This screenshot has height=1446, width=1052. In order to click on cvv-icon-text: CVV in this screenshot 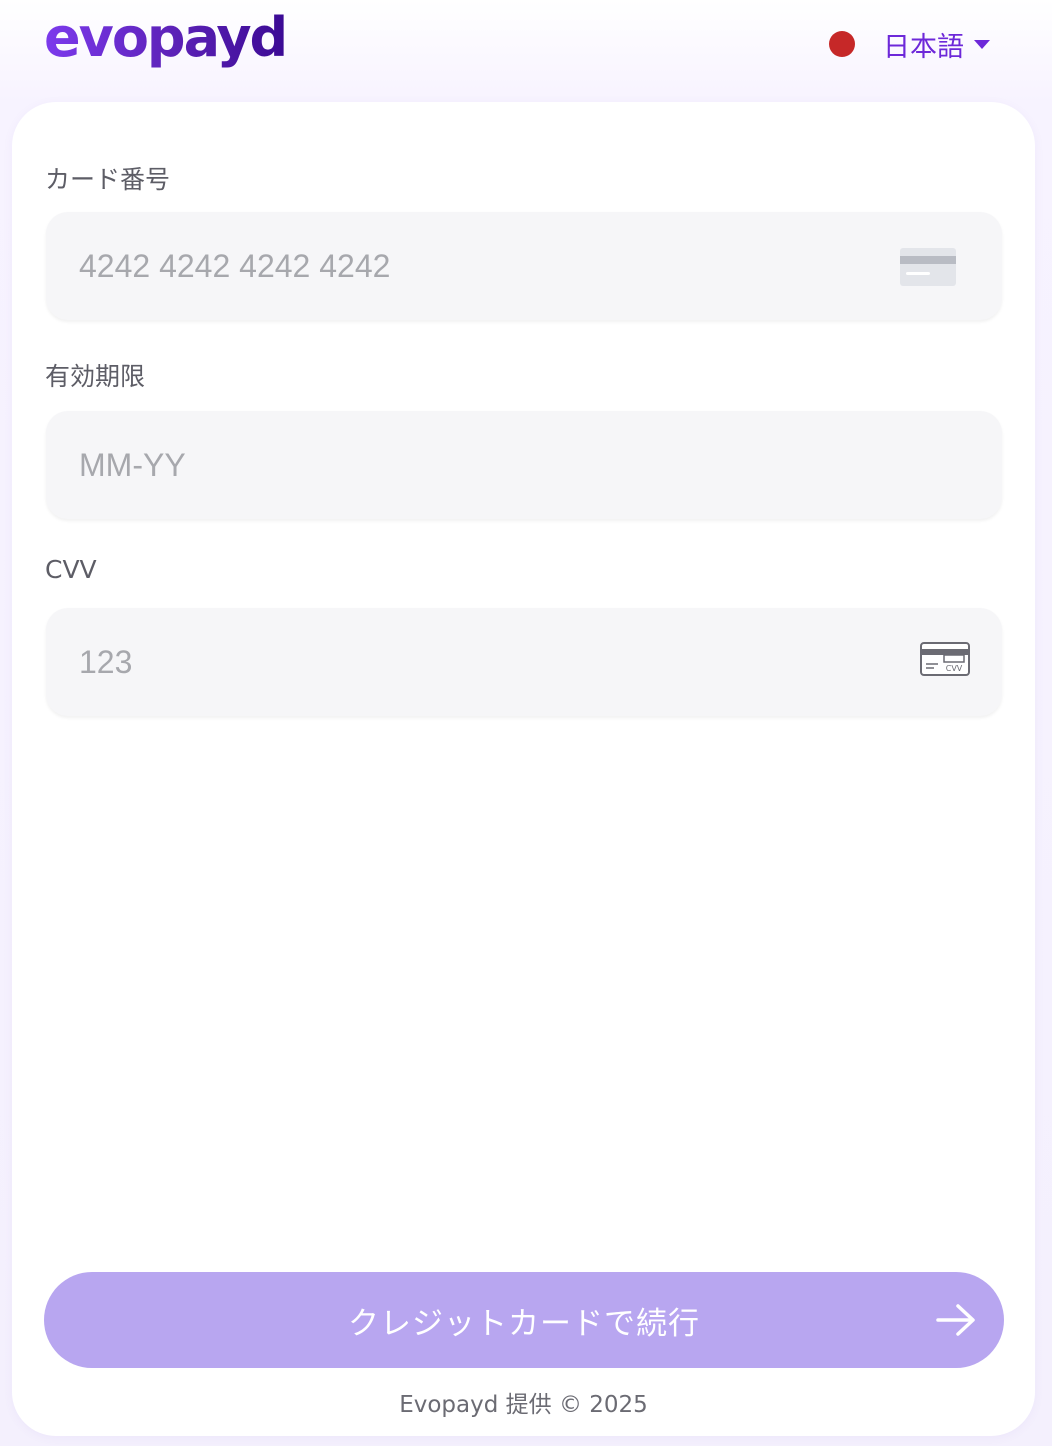, I will do `click(954, 668)`.